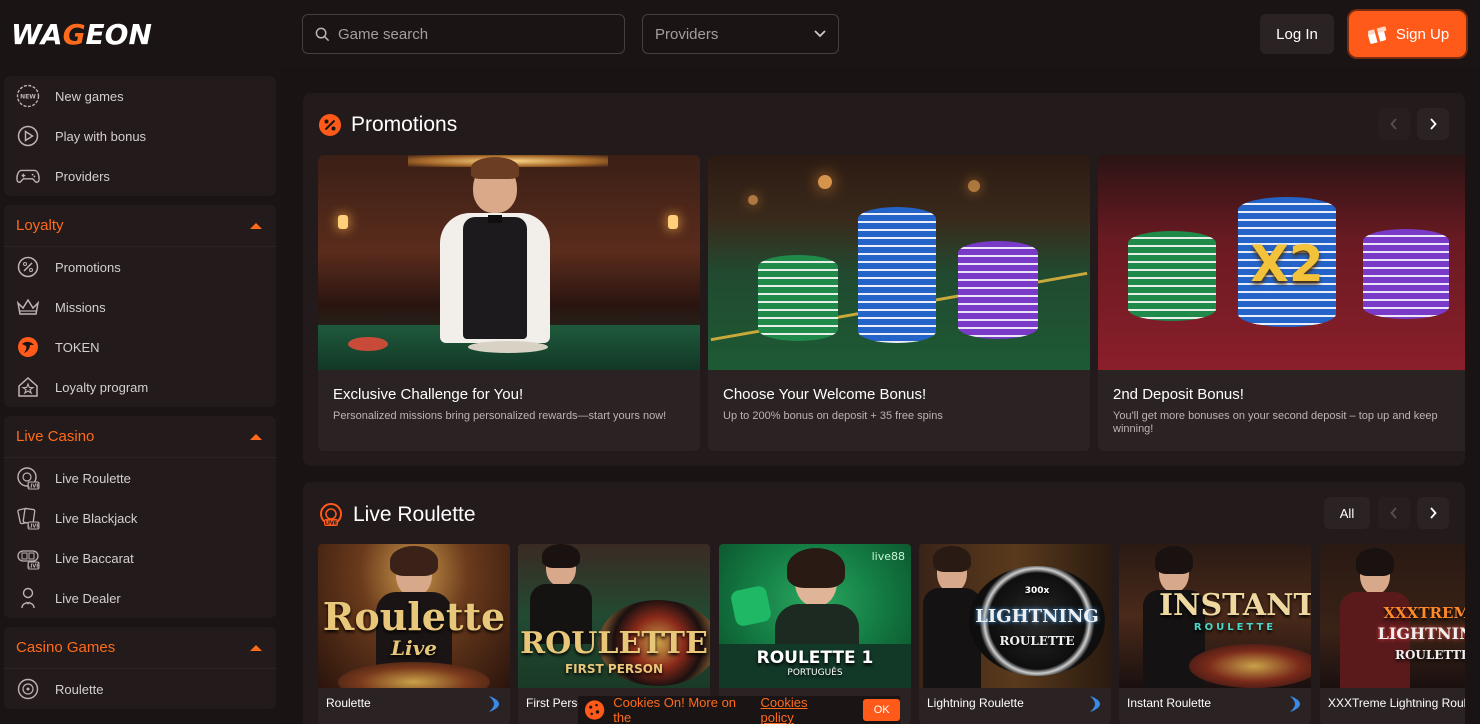 Image resolution: width=1480 pixels, height=724 pixels. Describe the element at coordinates (28, 558) in the screenshot. I see `live-baccarat-icon: LIVE` at that location.